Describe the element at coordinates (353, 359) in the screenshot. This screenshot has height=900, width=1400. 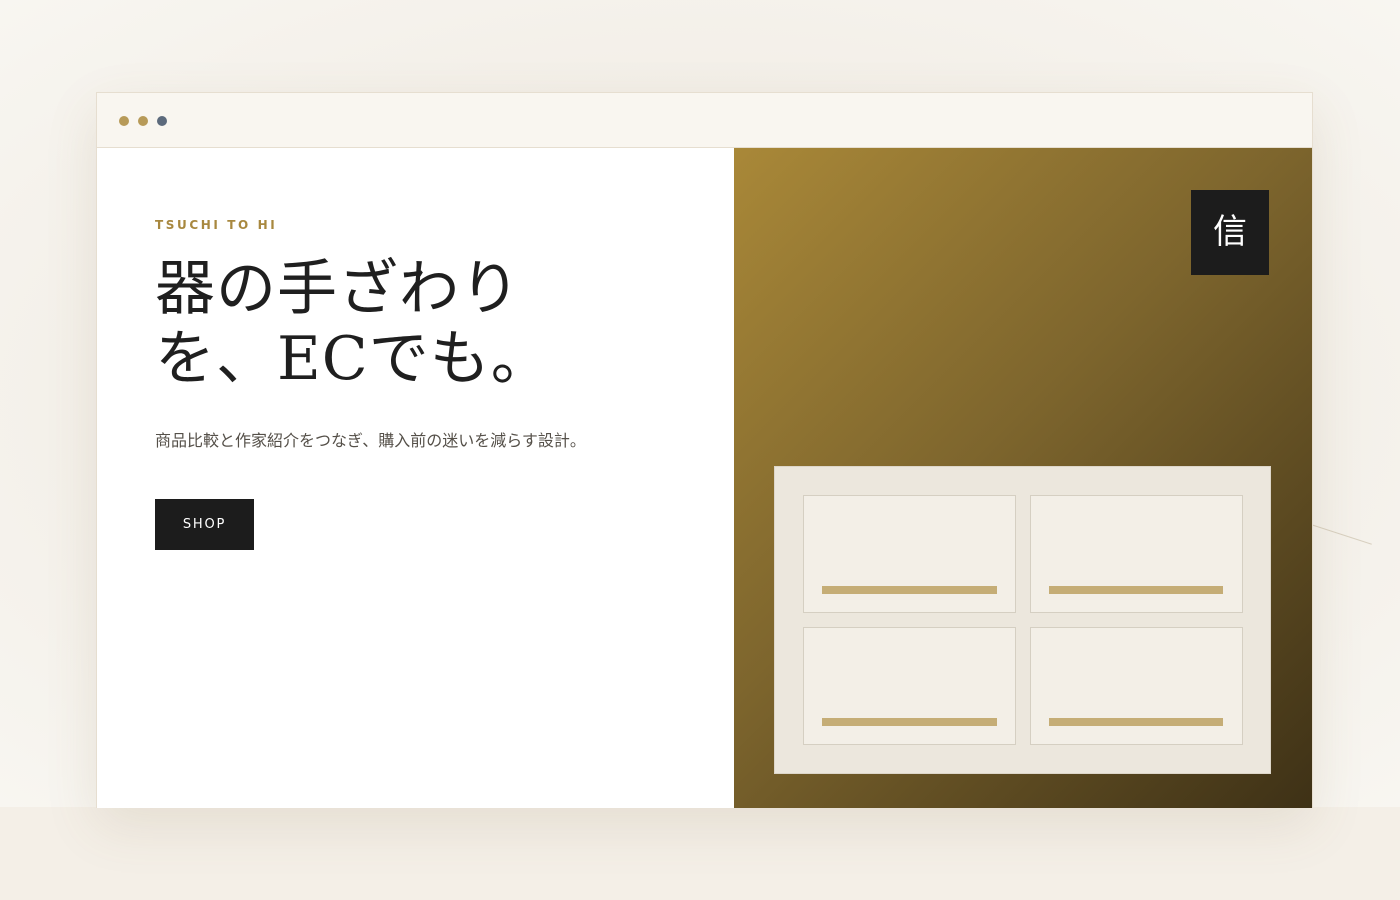
I see `headline-line-2: を、ECでも。` at that location.